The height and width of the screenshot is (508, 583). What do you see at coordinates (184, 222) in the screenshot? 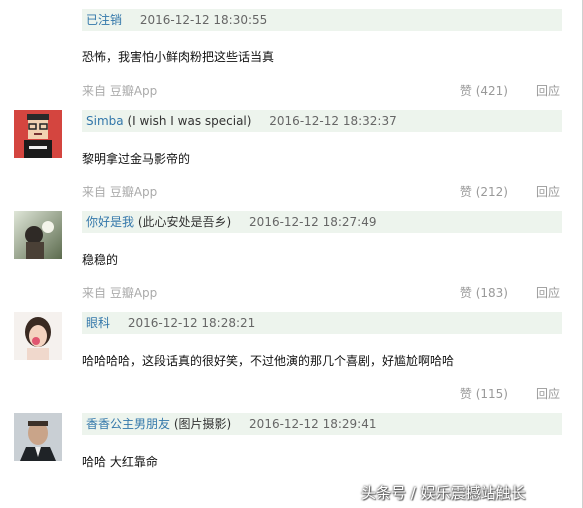
I see `user-signature: (此心安处是吾乡)` at bounding box center [184, 222].